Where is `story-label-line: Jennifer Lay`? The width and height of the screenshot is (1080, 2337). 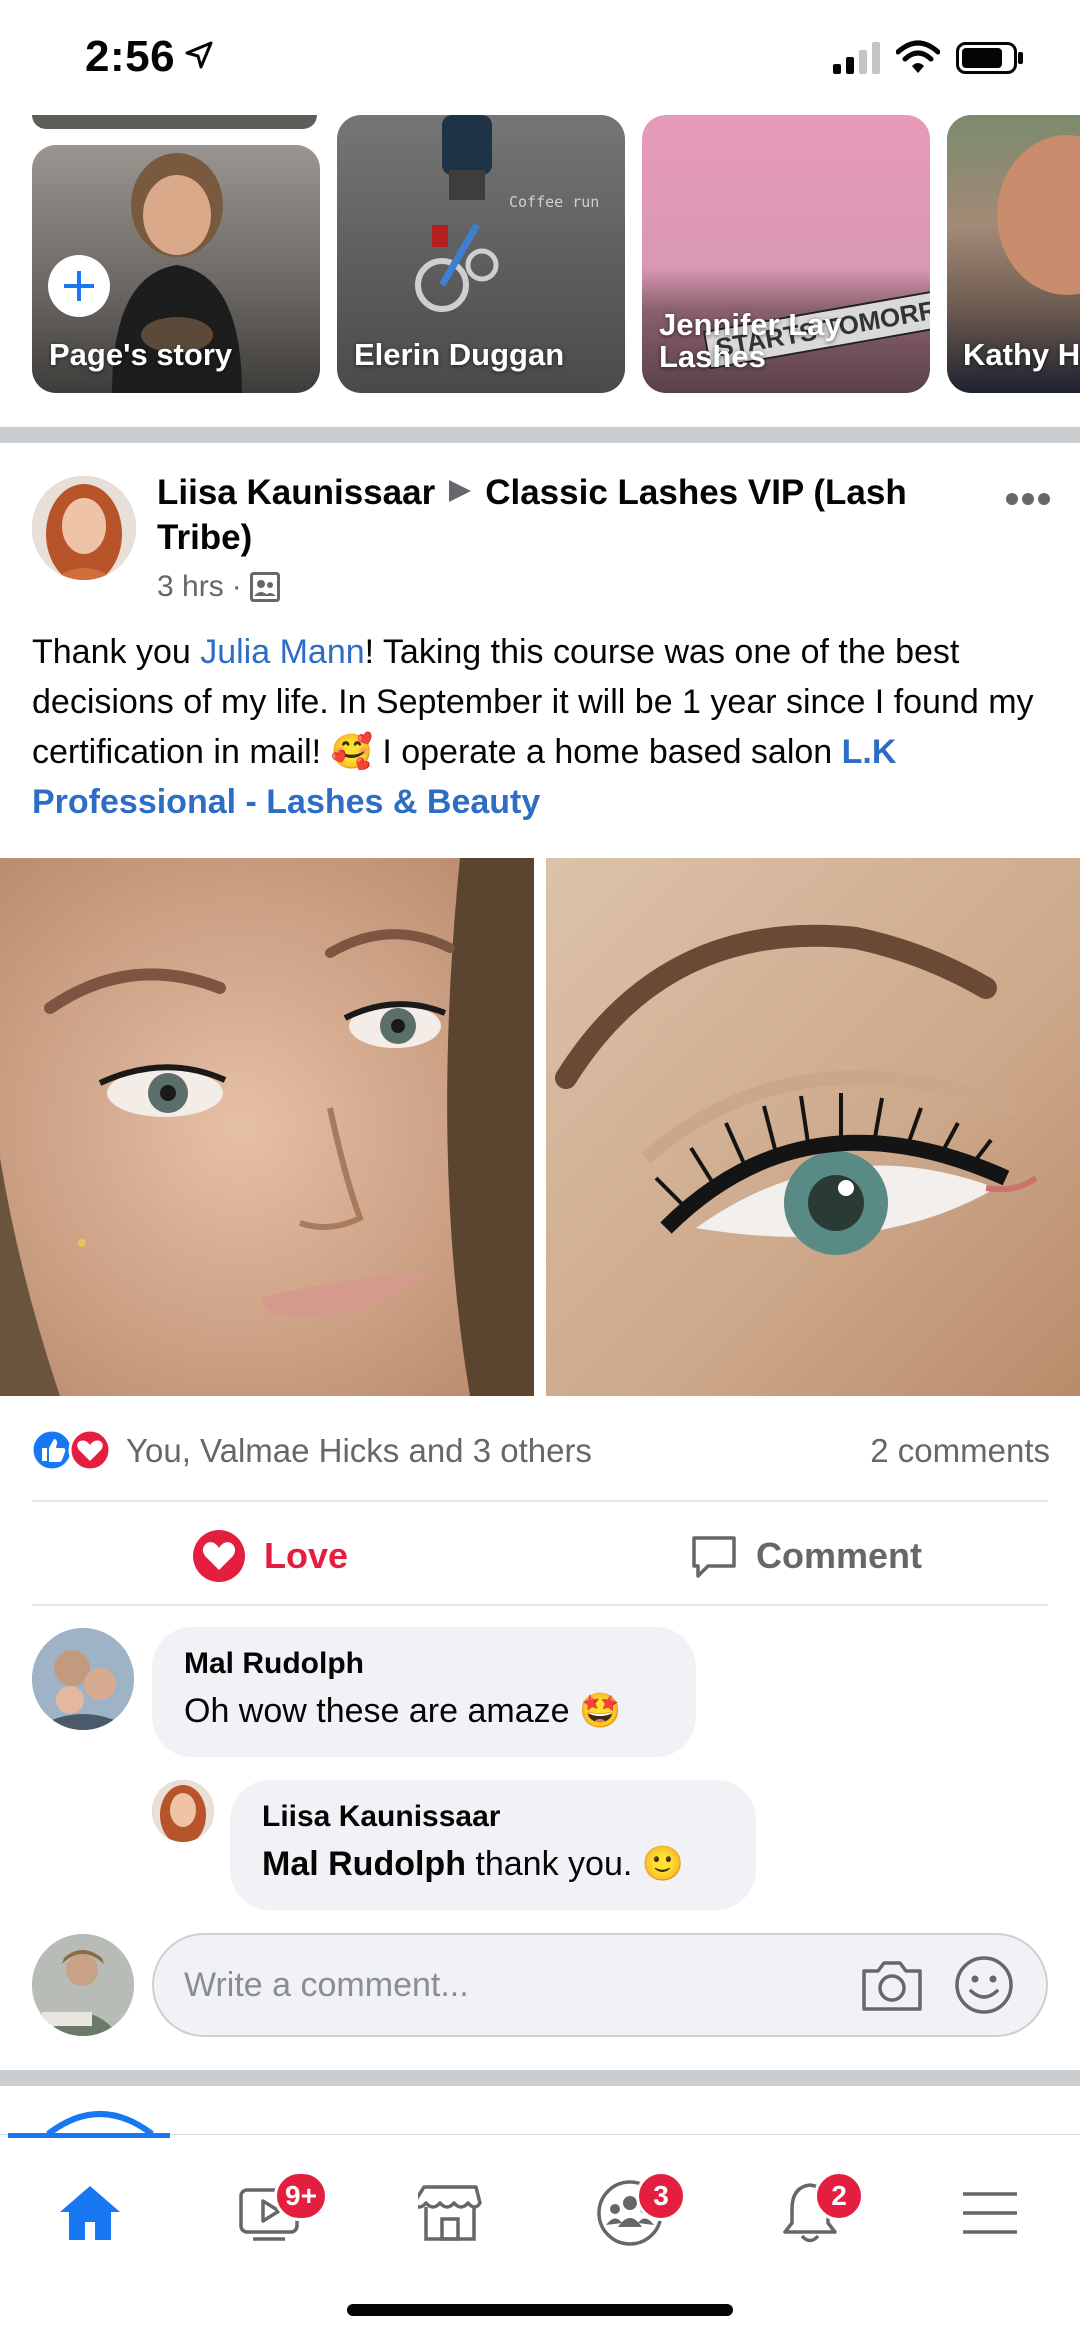 story-label-line: Jennifer Lay is located at coordinates (750, 324).